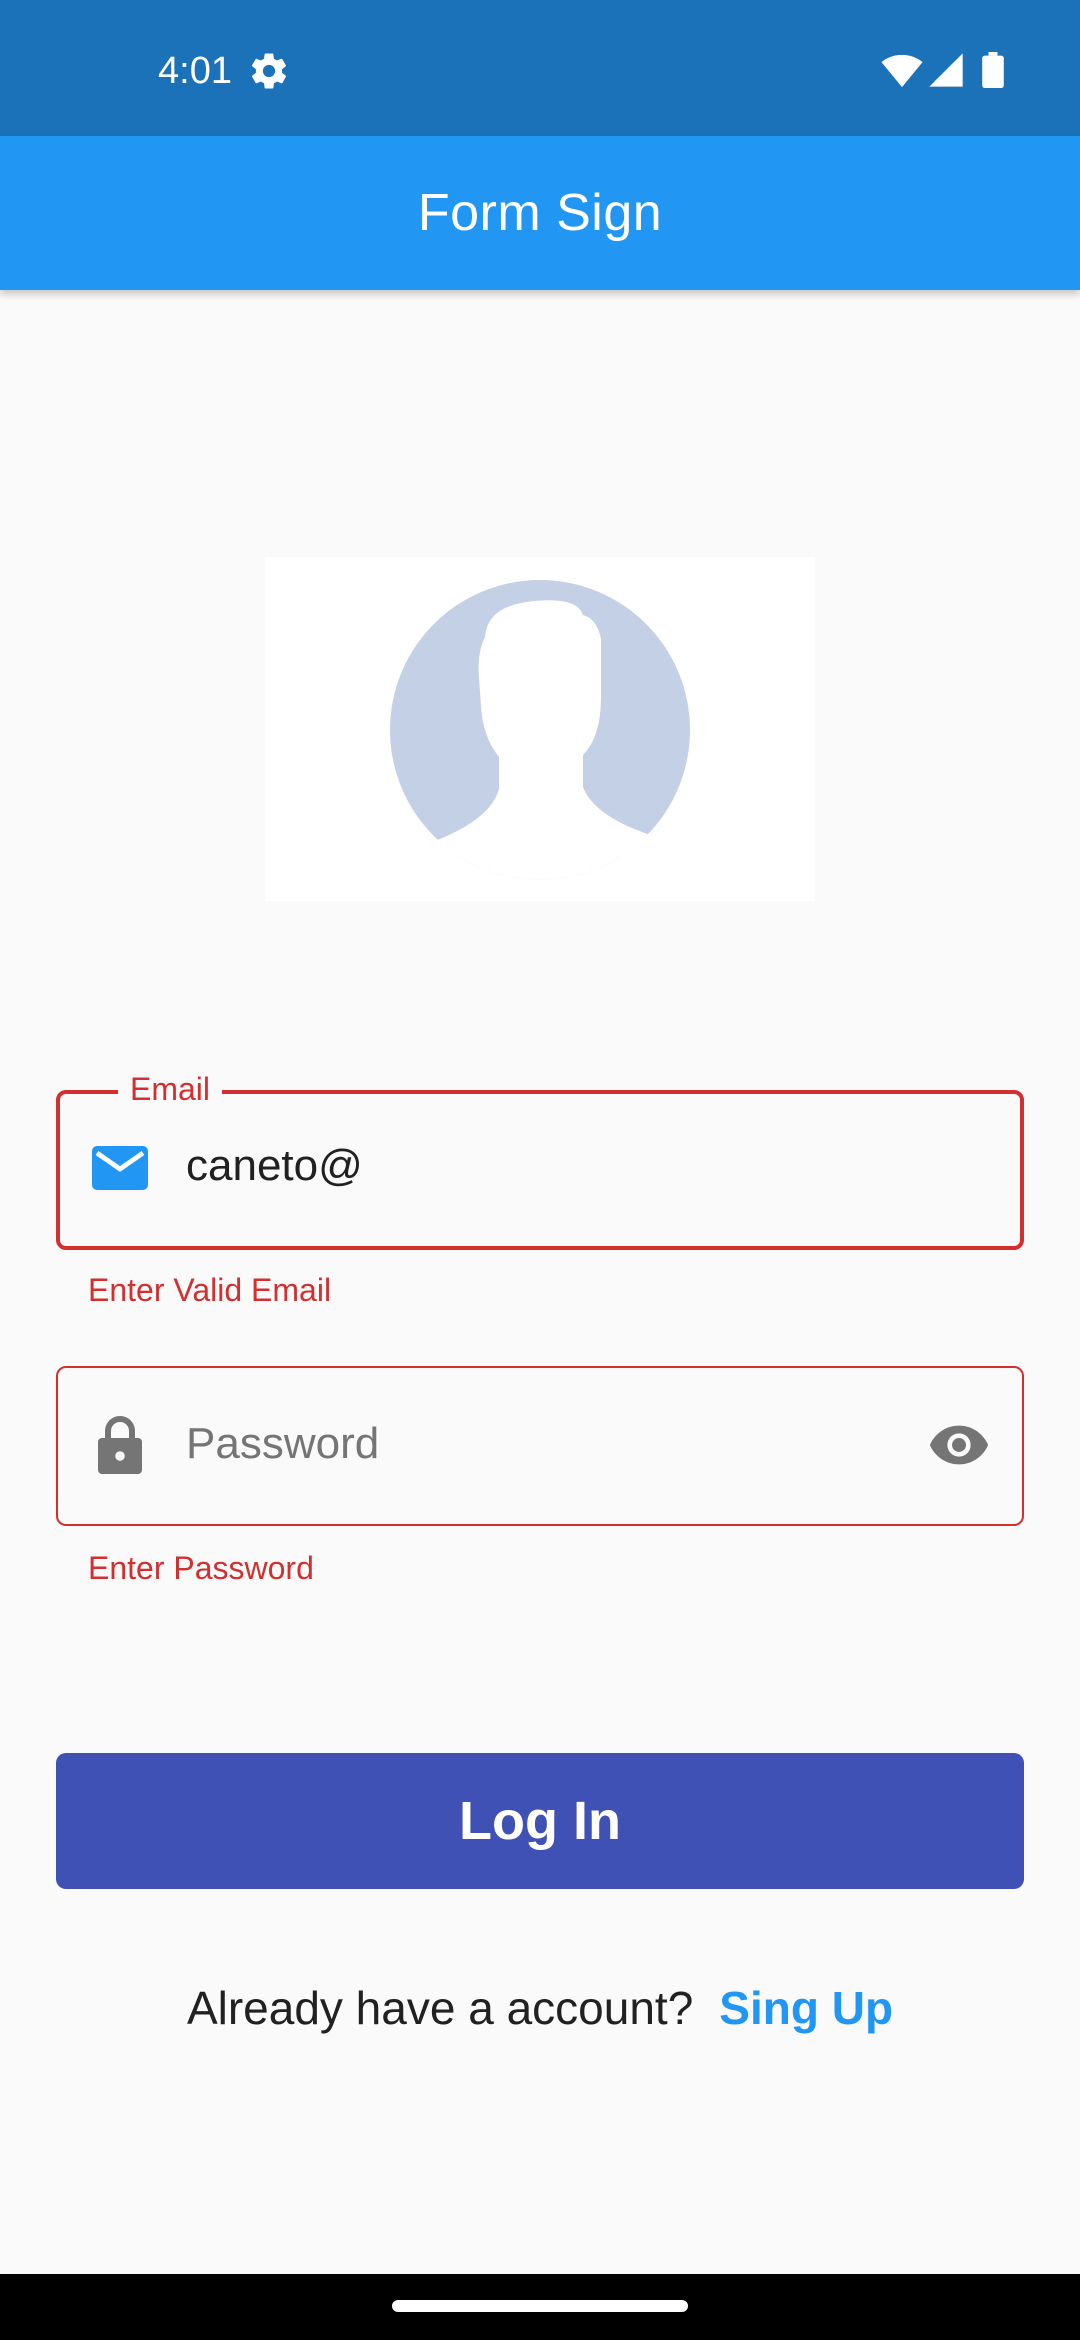  What do you see at coordinates (210, 1290) in the screenshot?
I see `email-error-text: Enter Valid Email` at bounding box center [210, 1290].